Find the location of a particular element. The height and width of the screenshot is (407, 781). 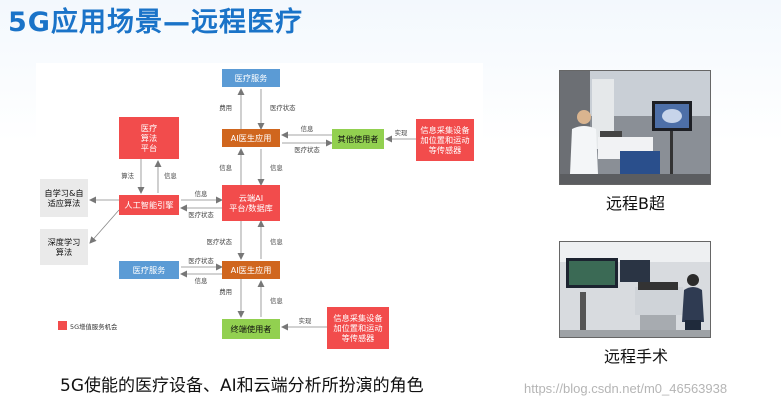

ai-engine-box: 人工智能引擎 is located at coordinates (149, 205).